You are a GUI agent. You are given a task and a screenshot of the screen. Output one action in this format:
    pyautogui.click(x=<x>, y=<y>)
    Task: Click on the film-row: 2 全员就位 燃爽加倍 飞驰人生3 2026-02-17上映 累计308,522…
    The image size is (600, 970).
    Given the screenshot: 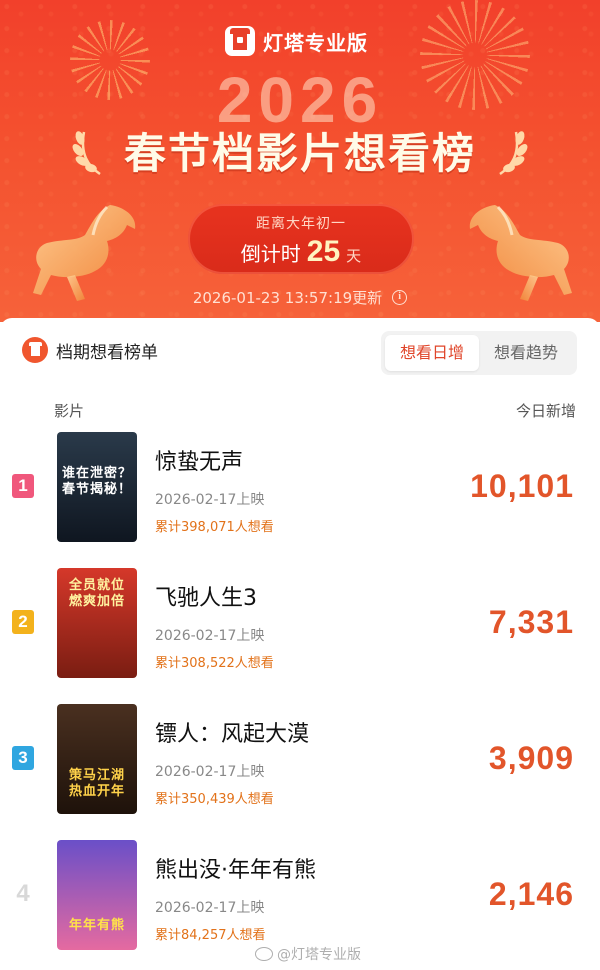 What is the action you would take?
    pyautogui.click(x=300, y=625)
    